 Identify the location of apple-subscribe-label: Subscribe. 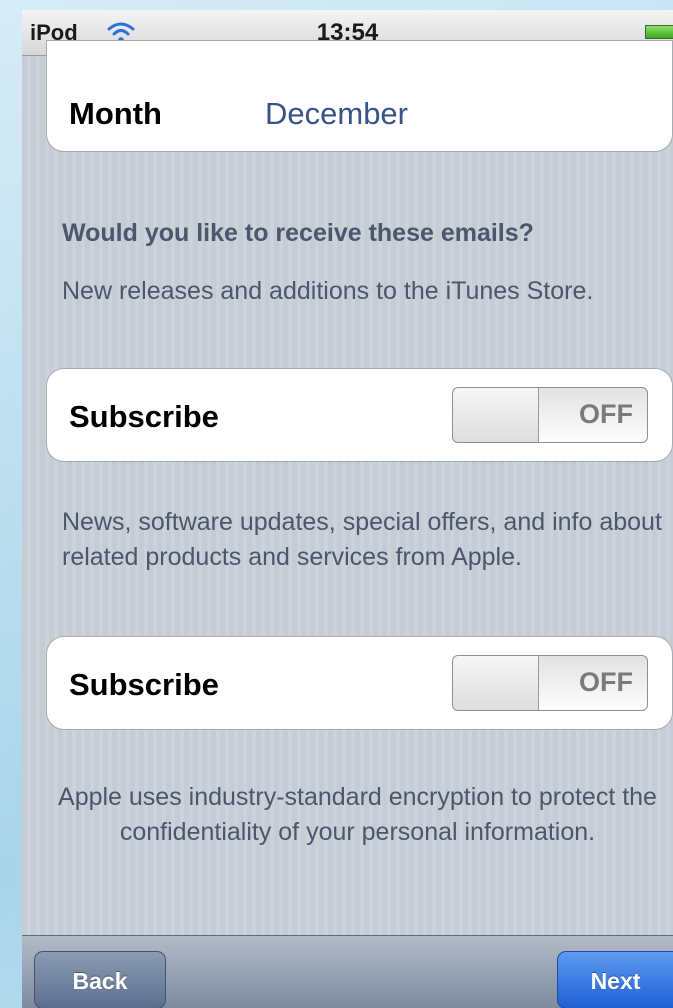
(144, 684).